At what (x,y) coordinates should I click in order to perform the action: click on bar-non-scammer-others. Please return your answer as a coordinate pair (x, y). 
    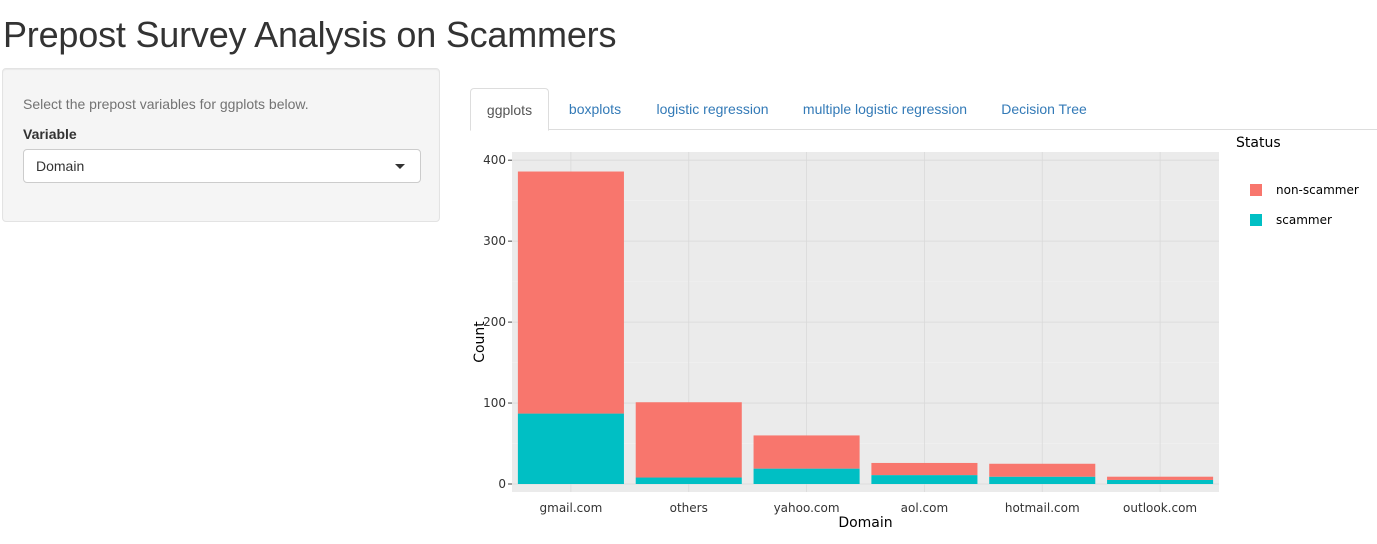
    Looking at the image, I should click on (688, 440).